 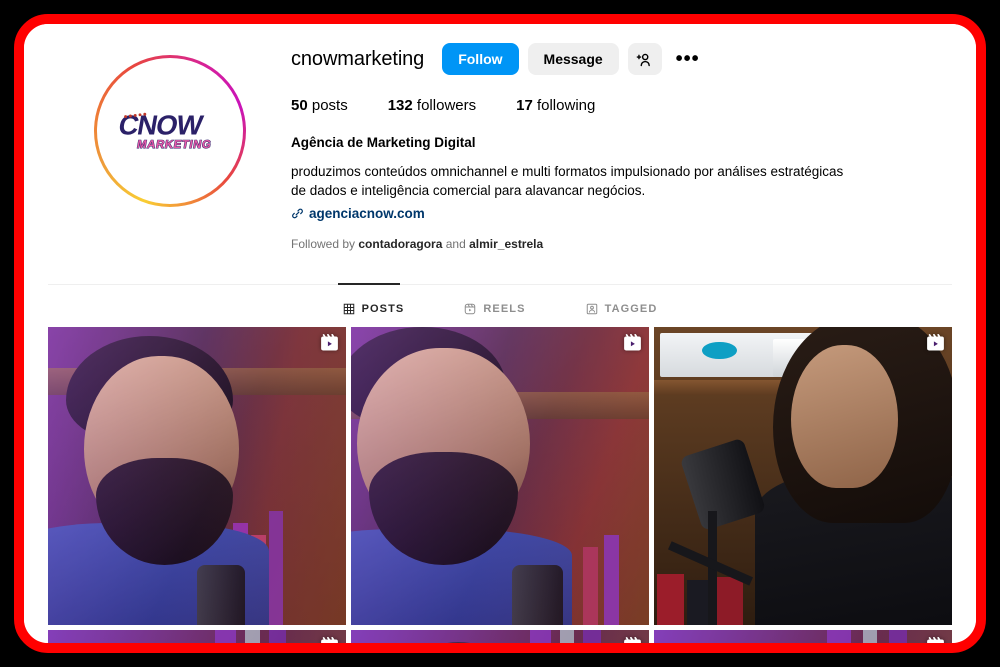 I want to click on story-ring: CNOW MARKETING, so click(x=169, y=131).